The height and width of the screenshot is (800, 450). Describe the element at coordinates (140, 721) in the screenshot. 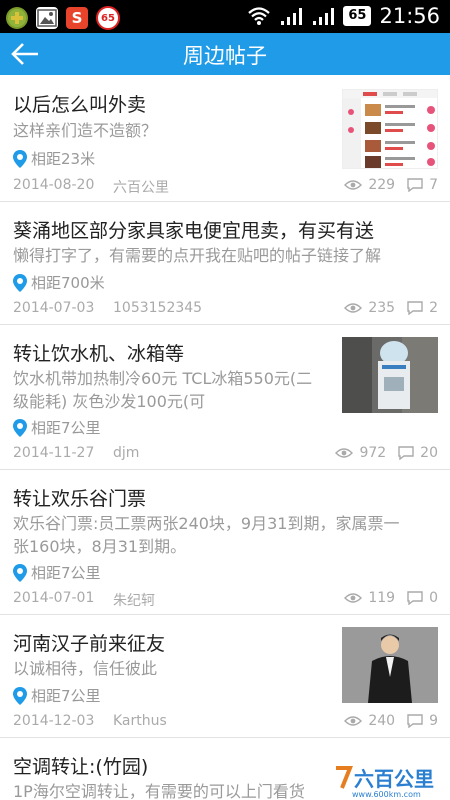

I see `post-author: Karthus` at that location.